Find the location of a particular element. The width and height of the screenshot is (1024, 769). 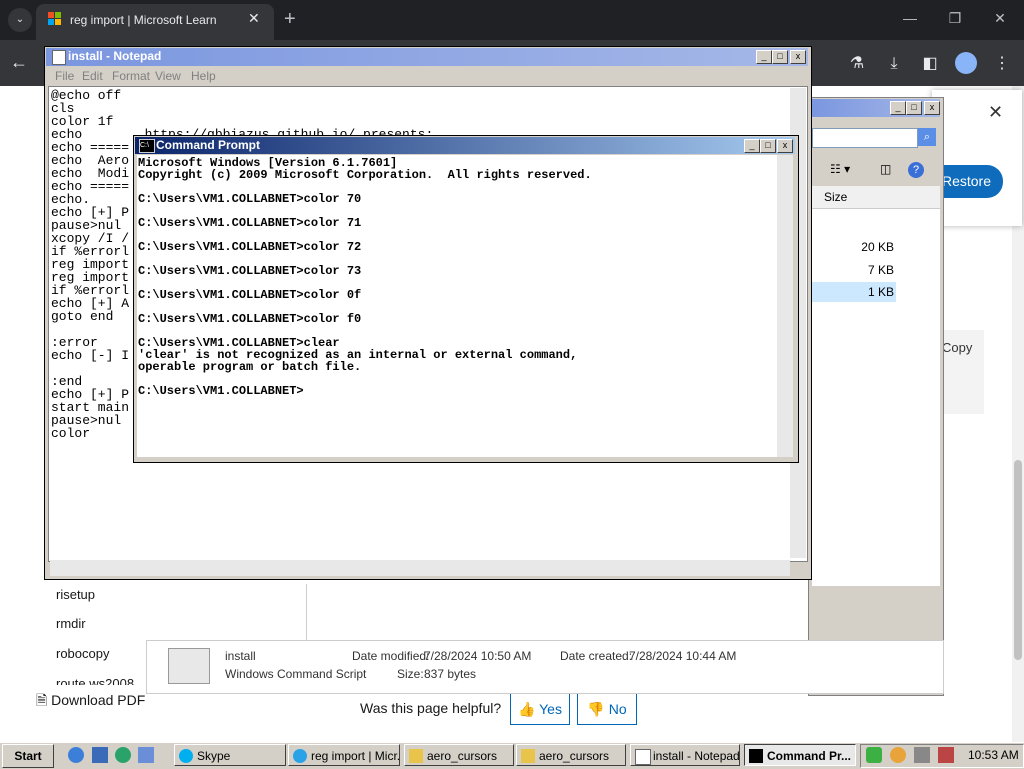

file-size: 20 KB is located at coordinates (877, 247).